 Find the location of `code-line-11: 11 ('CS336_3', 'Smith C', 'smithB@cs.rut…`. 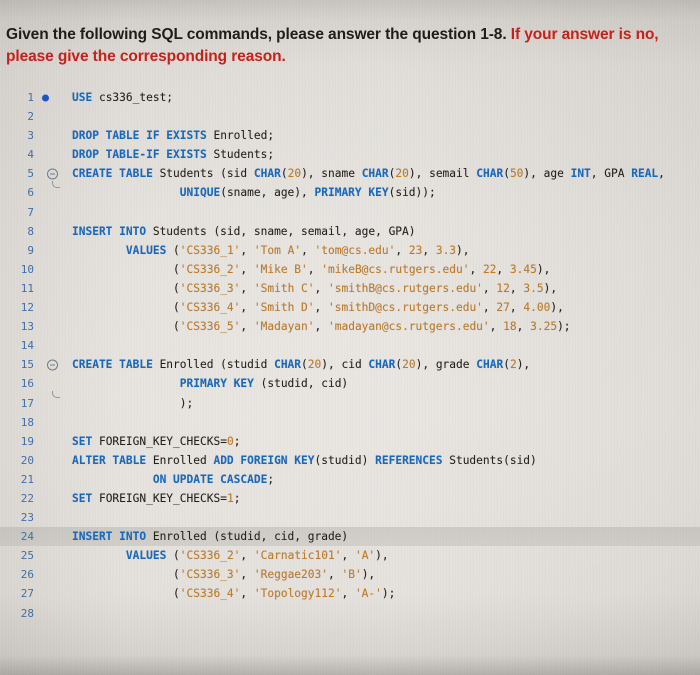

code-line-11: 11 ('CS336_3', 'Smith C', 'smithB@cs.rut… is located at coordinates (350, 288).